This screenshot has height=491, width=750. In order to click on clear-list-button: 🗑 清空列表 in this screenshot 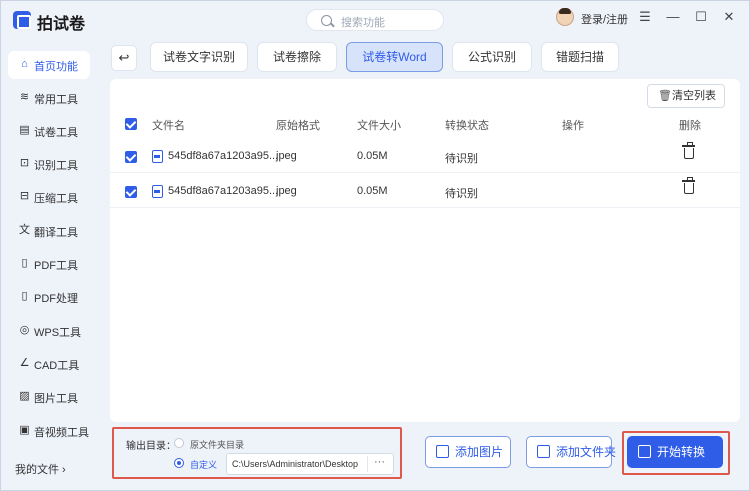, I will do `click(686, 96)`.